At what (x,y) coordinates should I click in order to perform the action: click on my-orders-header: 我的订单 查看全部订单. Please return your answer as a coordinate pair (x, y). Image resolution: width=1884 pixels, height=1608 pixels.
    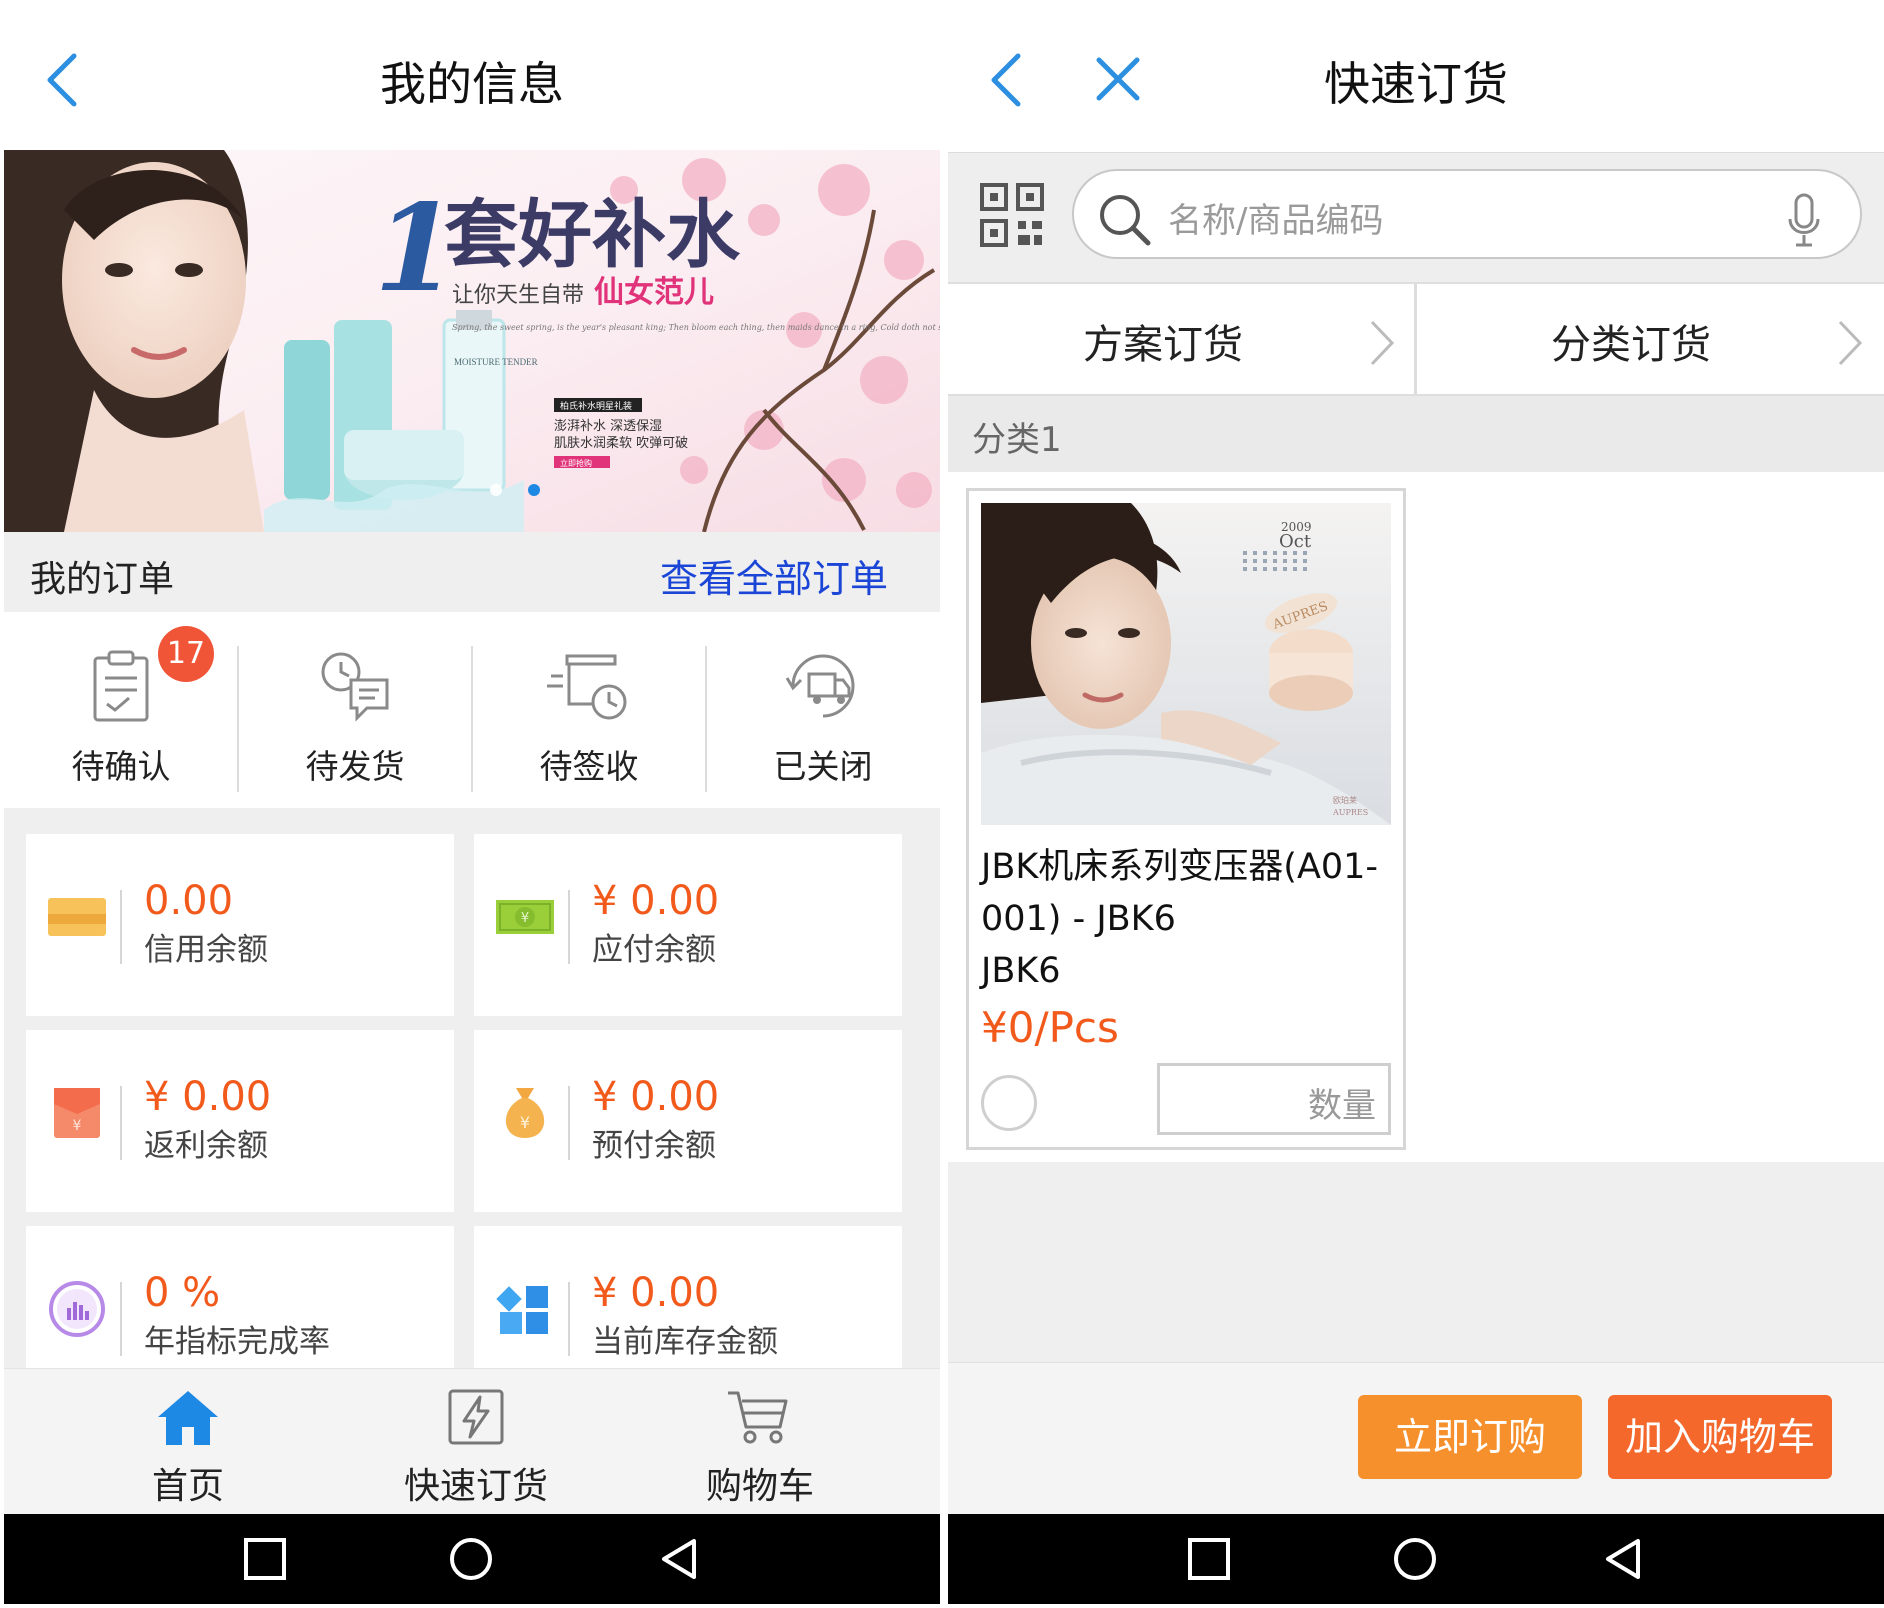
    Looking at the image, I should click on (472, 572).